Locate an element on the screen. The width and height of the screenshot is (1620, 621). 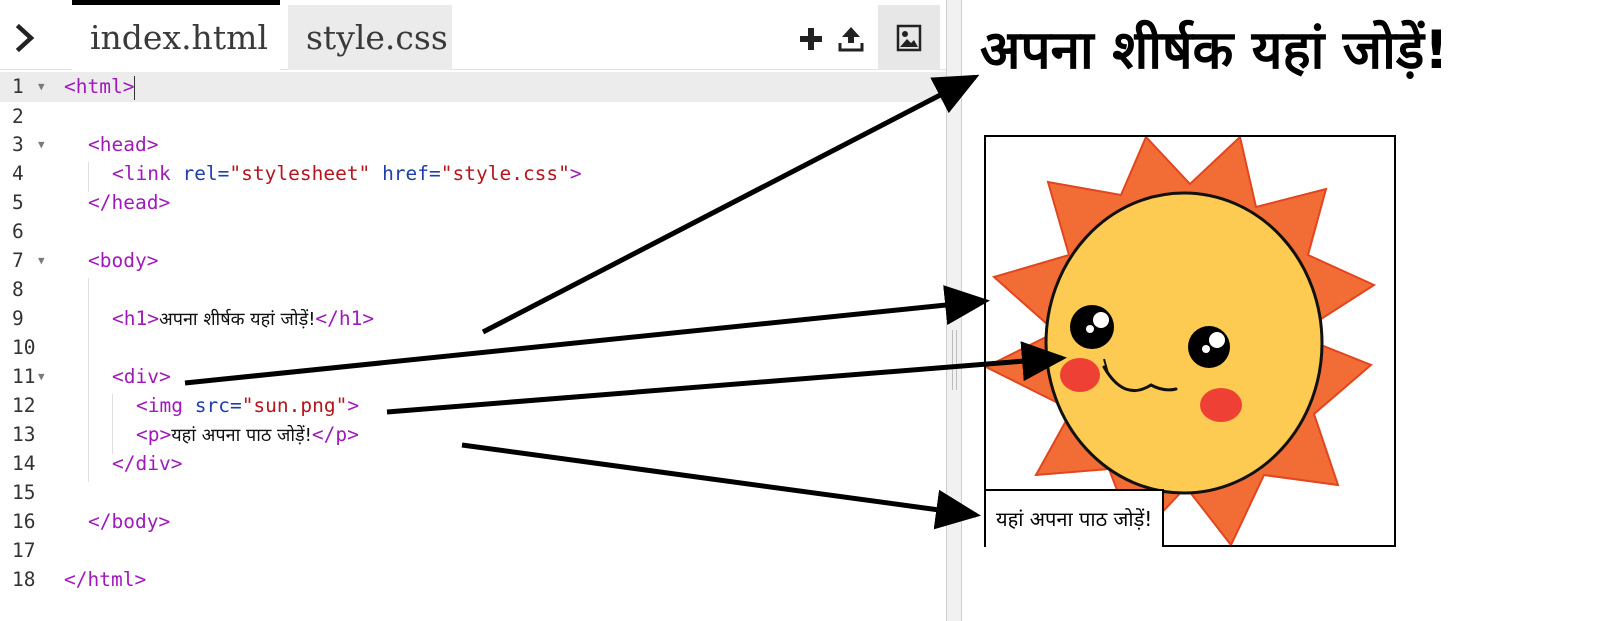
p-text: यहां अपना पाठ जोड़ें! is located at coordinates (241, 435).